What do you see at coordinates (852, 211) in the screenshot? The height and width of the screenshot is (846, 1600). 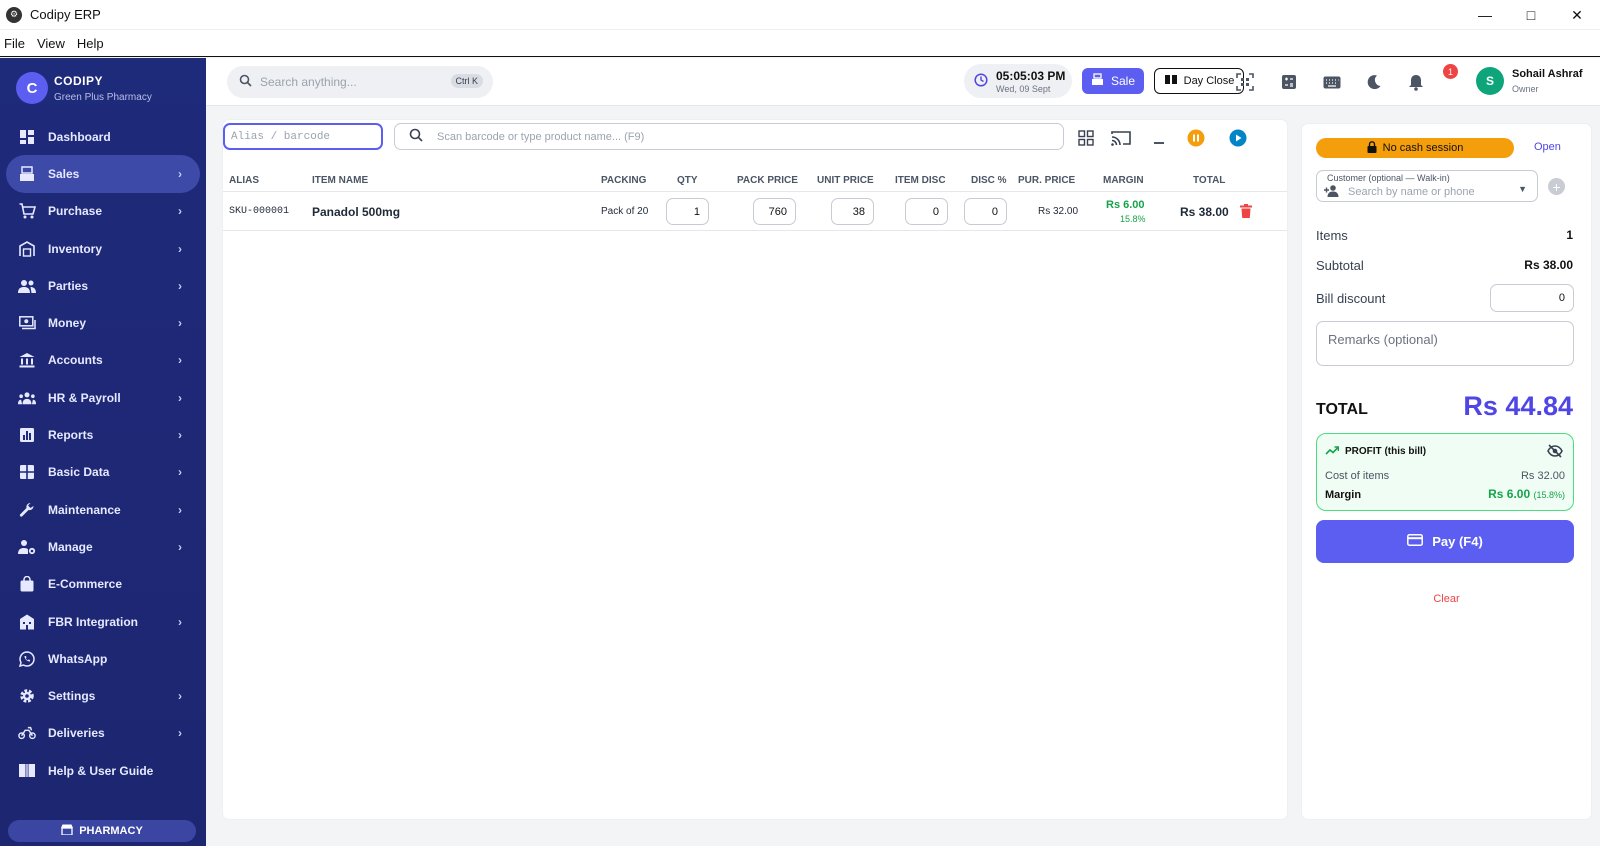 I see `row-unit-price-input: 38` at bounding box center [852, 211].